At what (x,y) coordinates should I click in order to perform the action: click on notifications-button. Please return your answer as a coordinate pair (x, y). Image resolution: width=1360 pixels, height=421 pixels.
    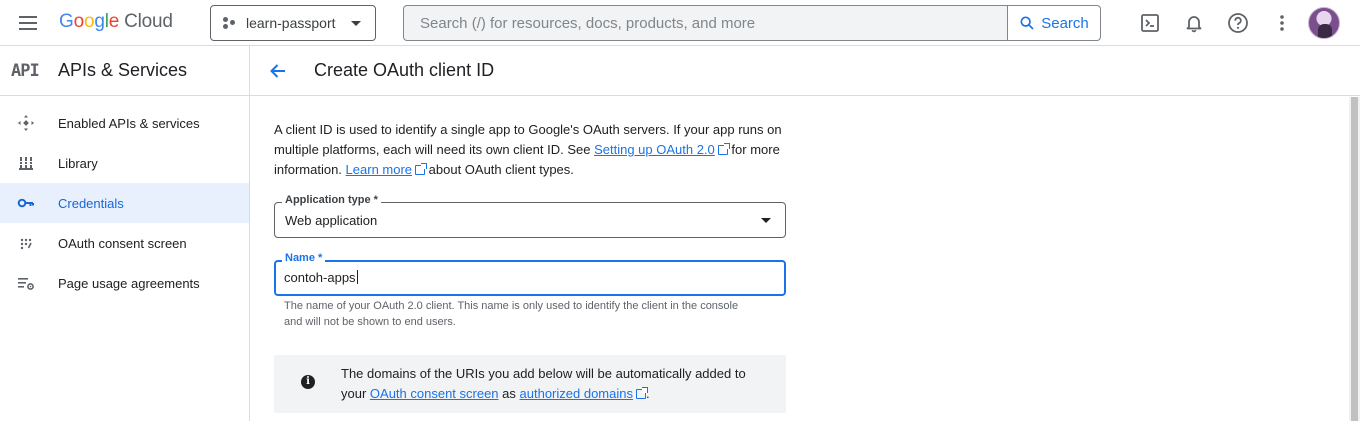
    Looking at the image, I should click on (1194, 23).